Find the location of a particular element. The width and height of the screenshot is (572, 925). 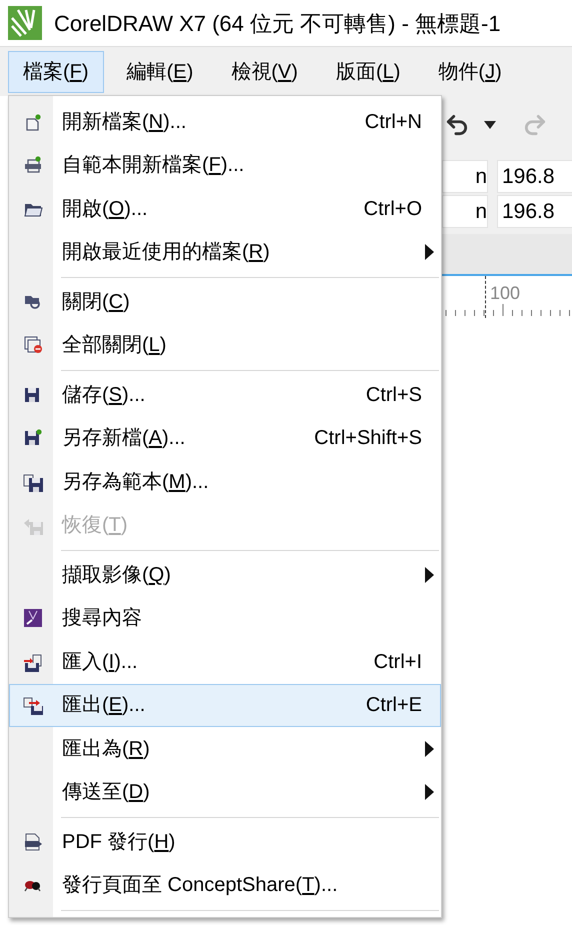

import-icon is located at coordinates (33, 662).